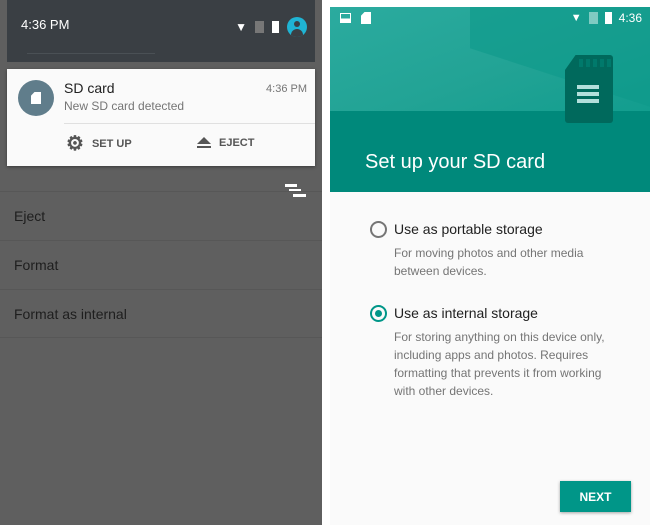  What do you see at coordinates (286, 89) in the screenshot?
I see `notification-time: 4:36 PM` at bounding box center [286, 89].